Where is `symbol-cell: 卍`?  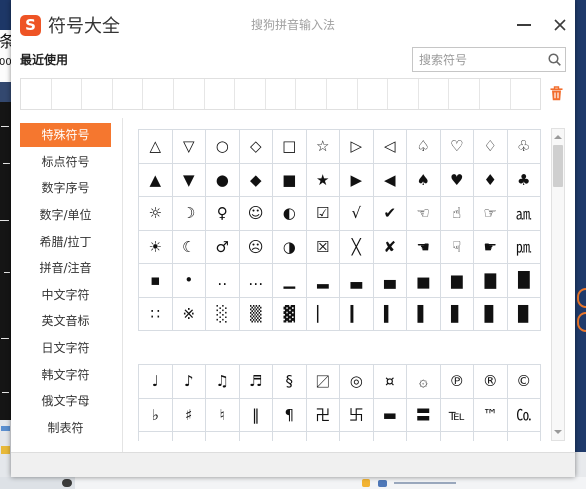
symbol-cell: 卍 is located at coordinates (323, 415).